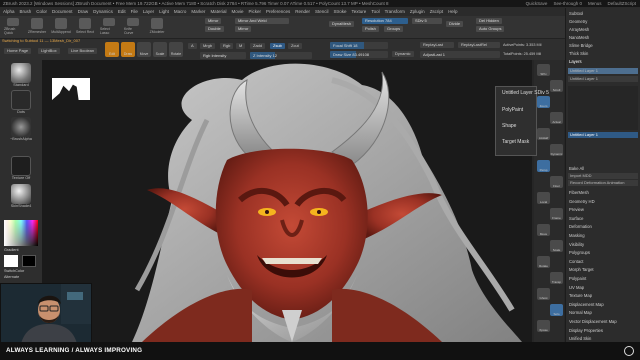 The width and height of the screenshot is (640, 360). I want to click on view-xpose-button: Xpose, so click(543, 326).